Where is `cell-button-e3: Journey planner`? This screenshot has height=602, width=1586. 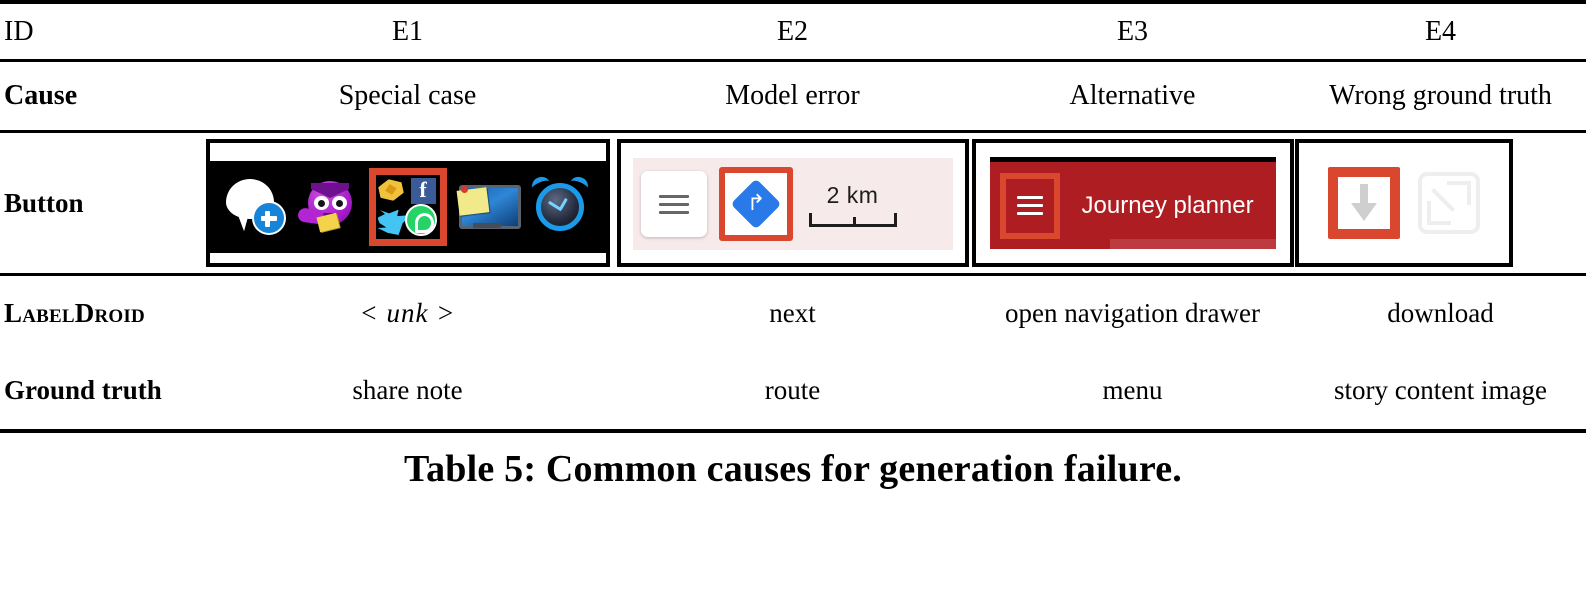 cell-button-e3: Journey planner is located at coordinates (1132, 202).